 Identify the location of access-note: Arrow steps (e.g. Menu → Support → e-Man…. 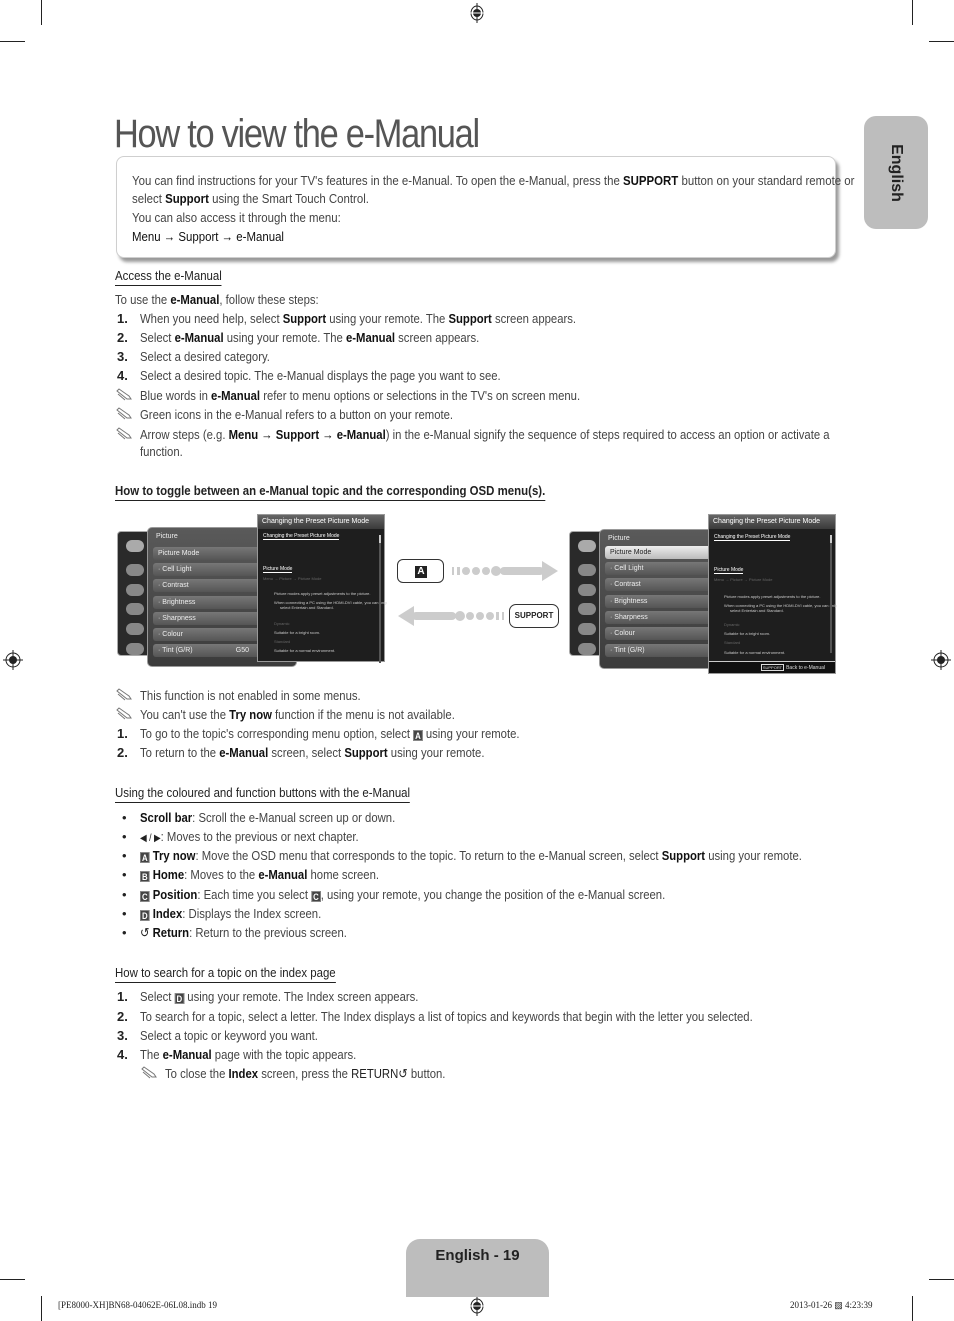
(475, 434).